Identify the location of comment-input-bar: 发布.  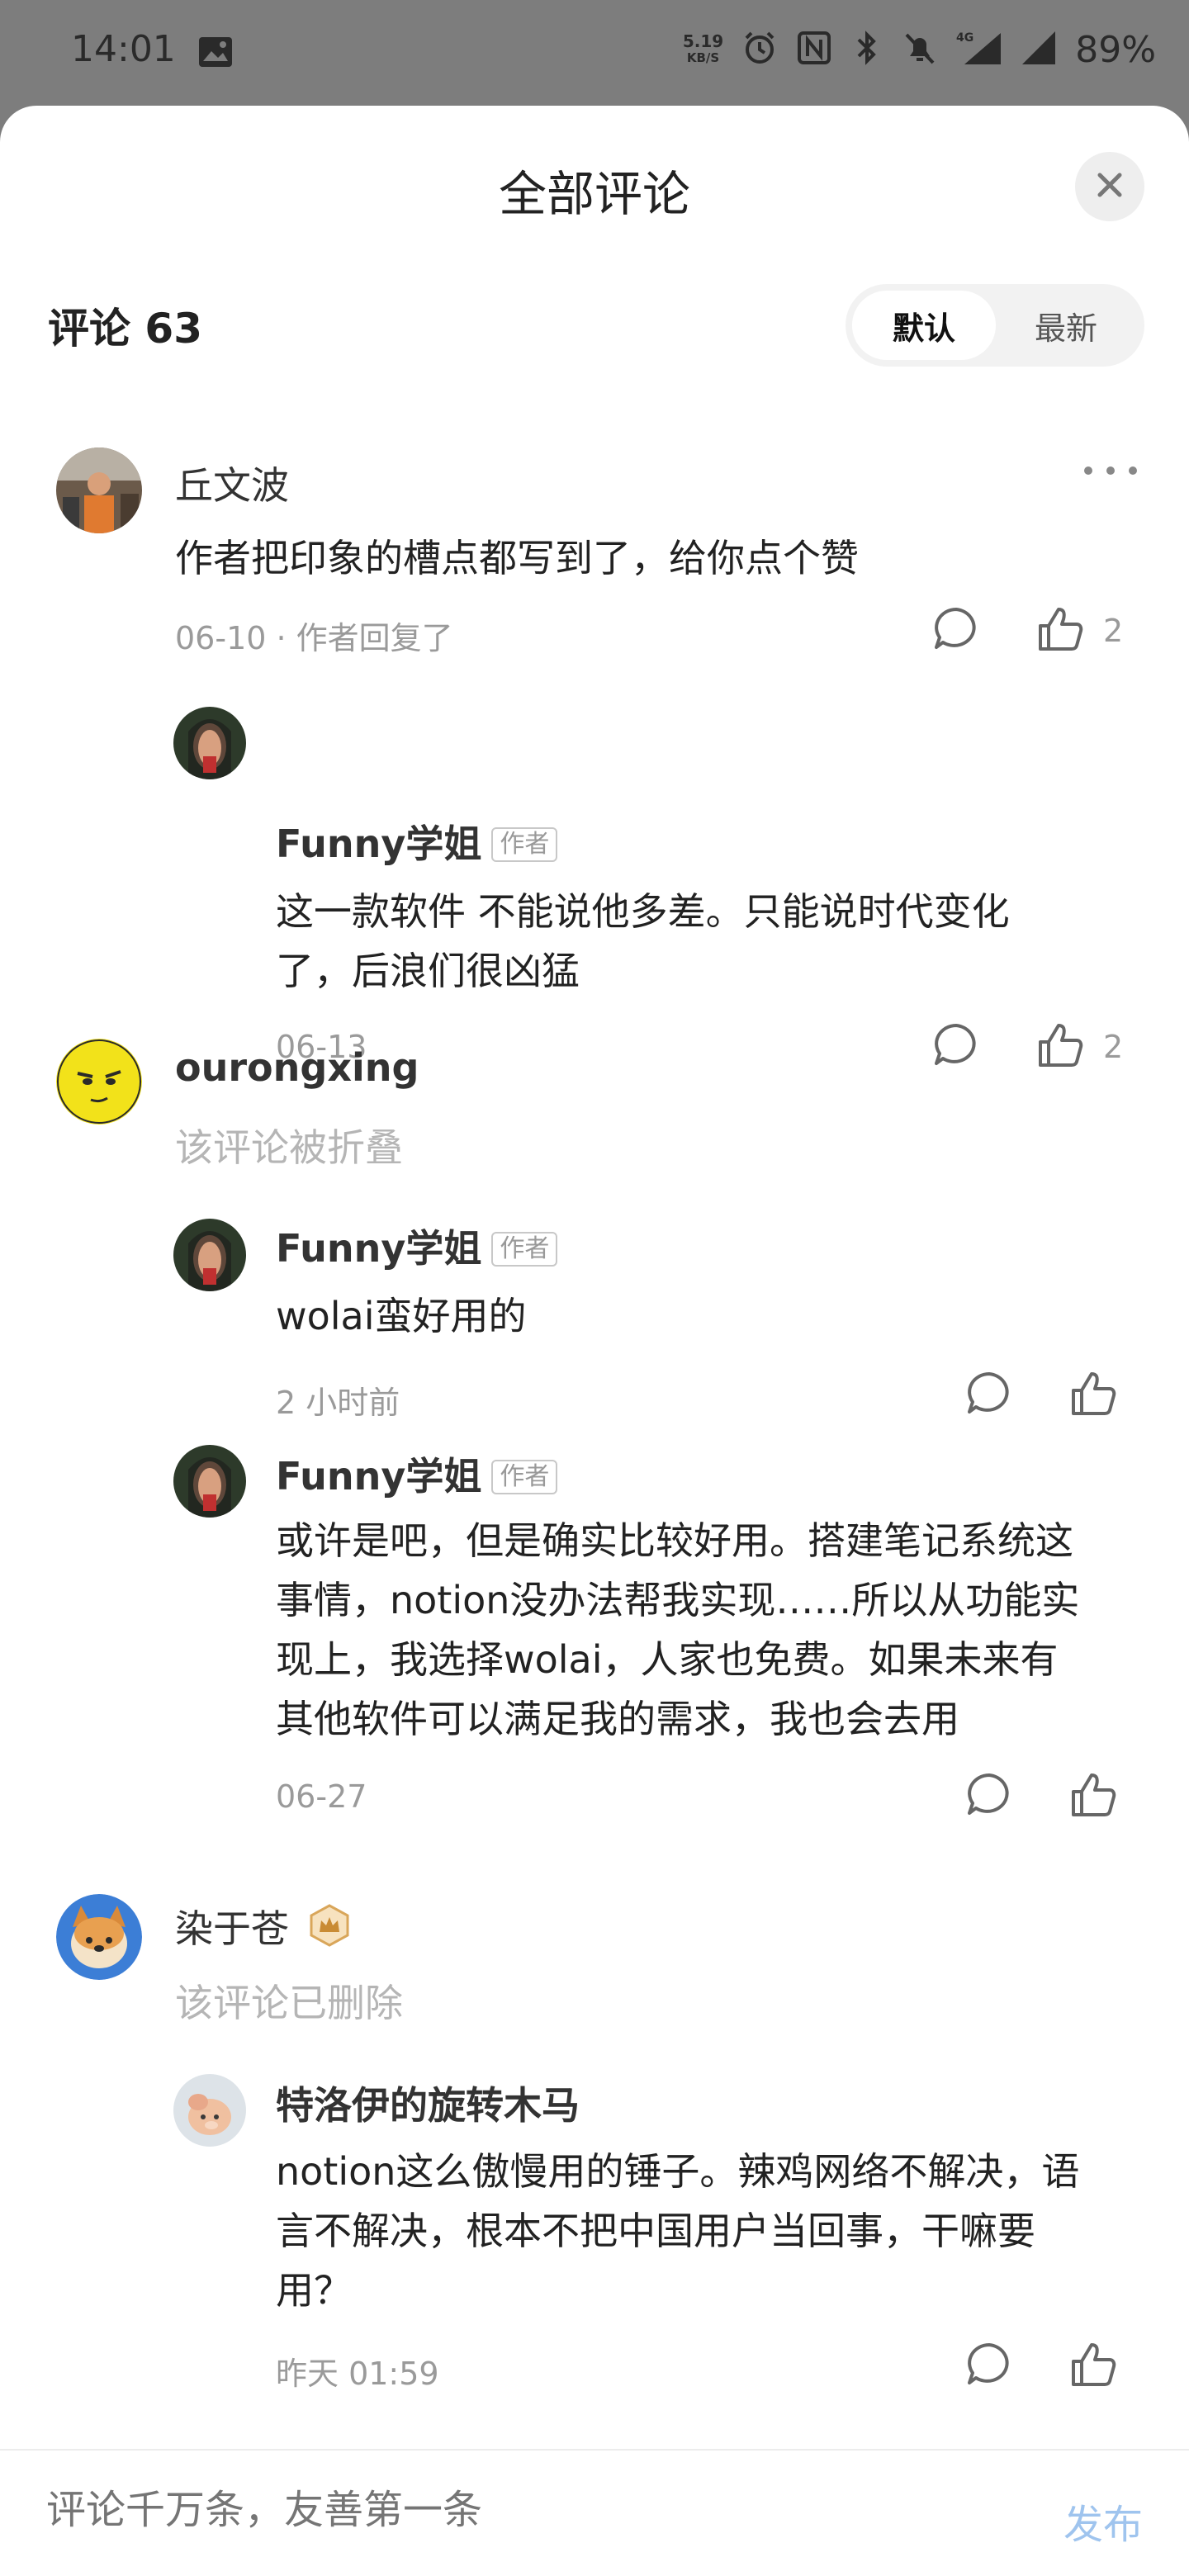
(594, 2512).